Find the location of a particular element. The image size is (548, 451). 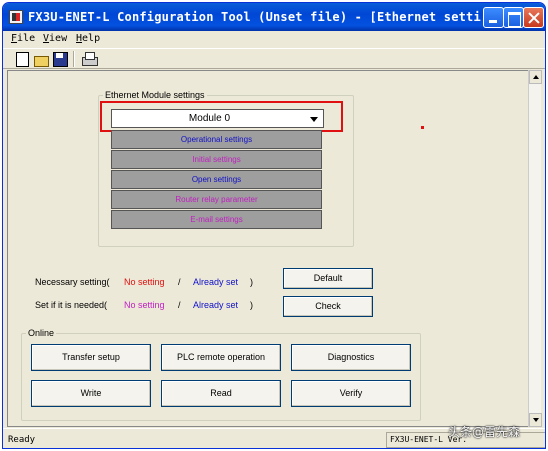

legend-needed-no-setting: No setting is located at coordinates (144, 305).